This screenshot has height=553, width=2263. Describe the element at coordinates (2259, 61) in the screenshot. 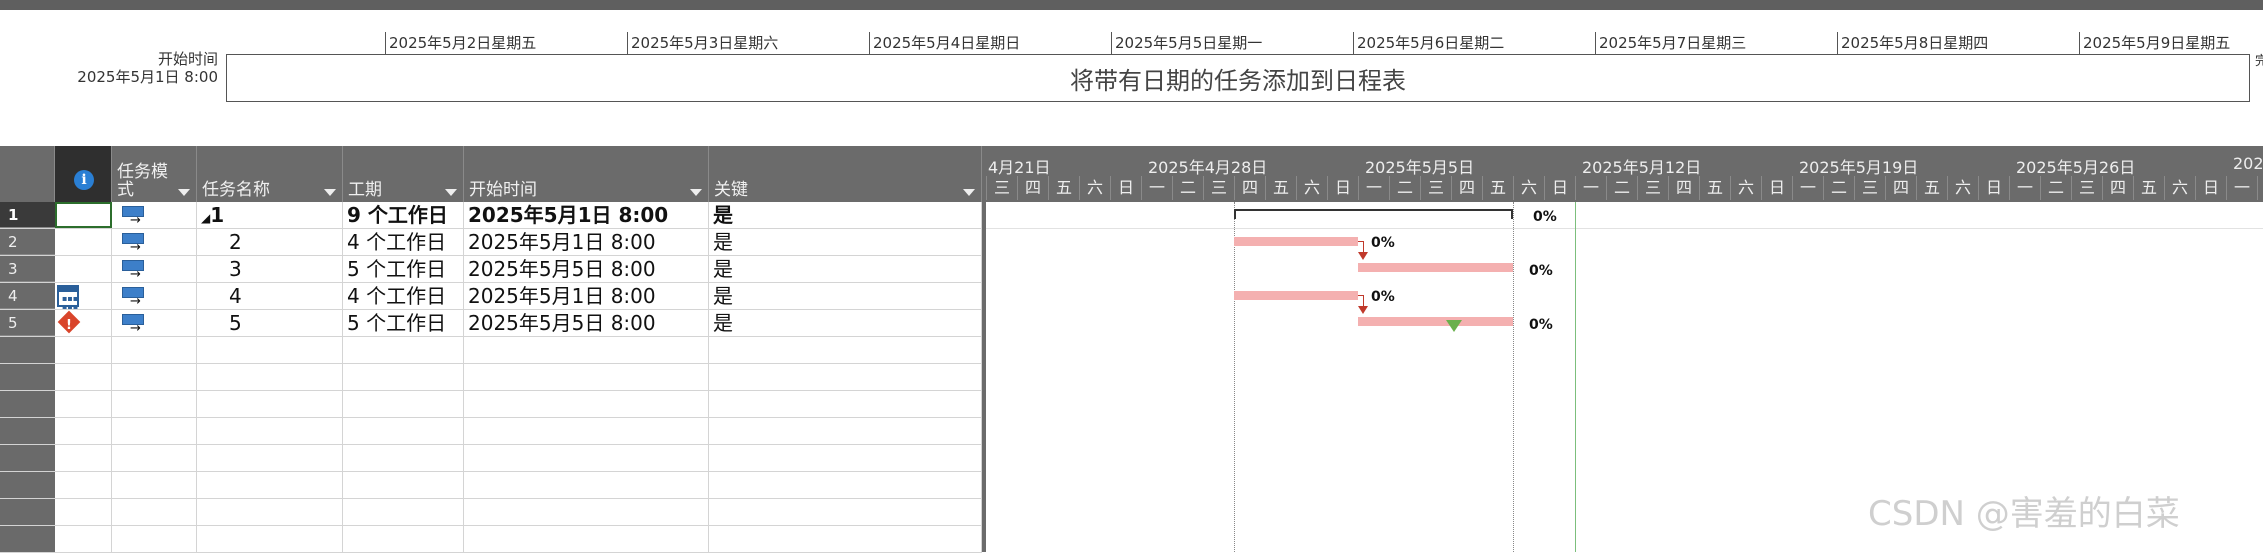

I see `timeline-right-edge: 完` at that location.